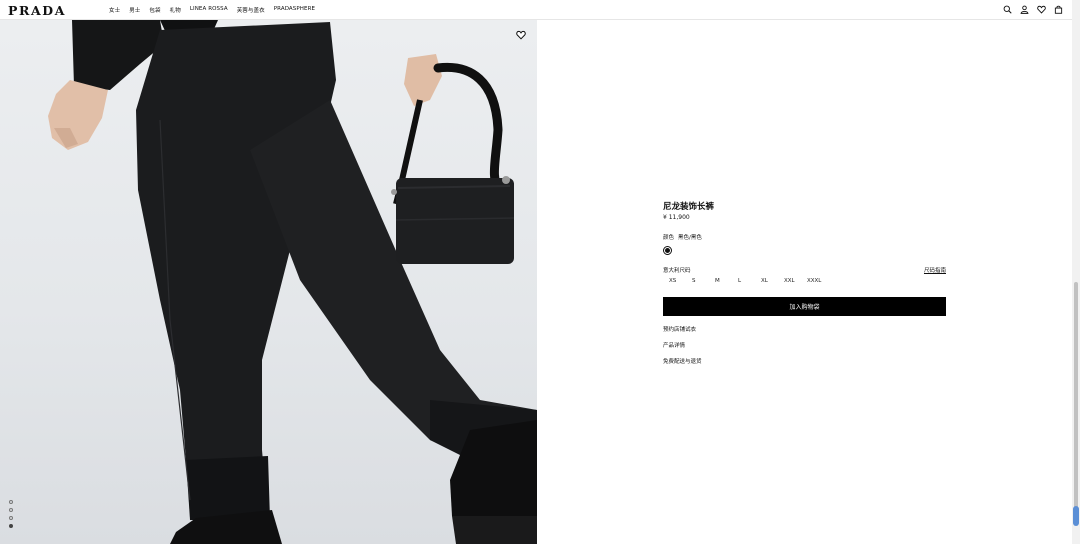 The width and height of the screenshot is (1080, 544). Describe the element at coordinates (154, 10) in the screenshot. I see `nav-bags: 包袋` at that location.